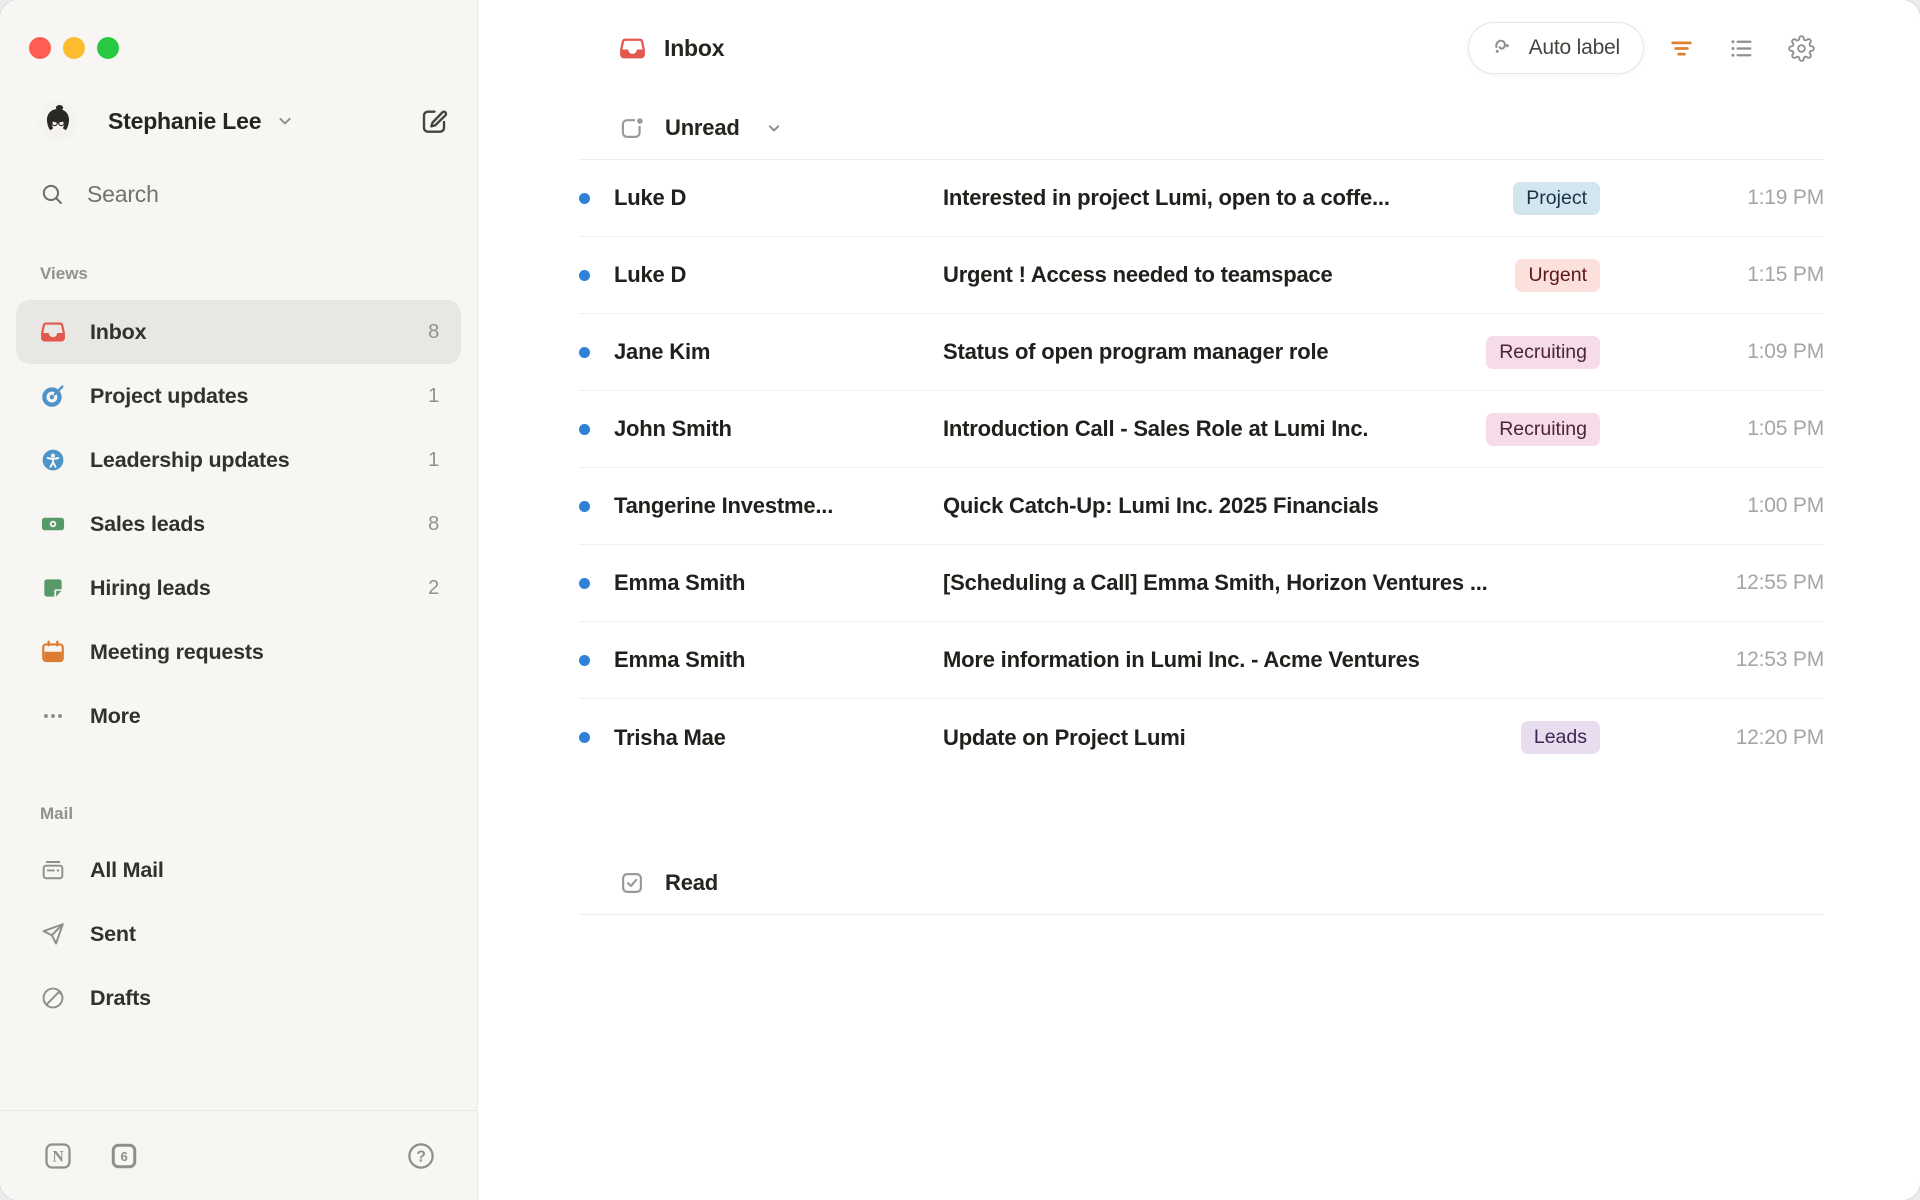 This screenshot has height=1200, width=1920. I want to click on email-sender: Luke D, so click(650, 197).